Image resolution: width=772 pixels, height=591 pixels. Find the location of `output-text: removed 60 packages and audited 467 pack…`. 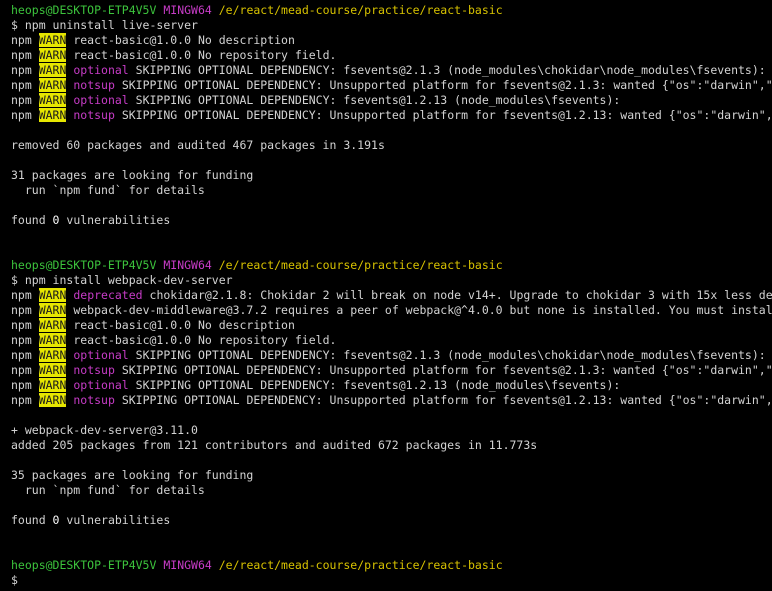

output-text: removed 60 packages and audited 467 pack… is located at coordinates (198, 145).